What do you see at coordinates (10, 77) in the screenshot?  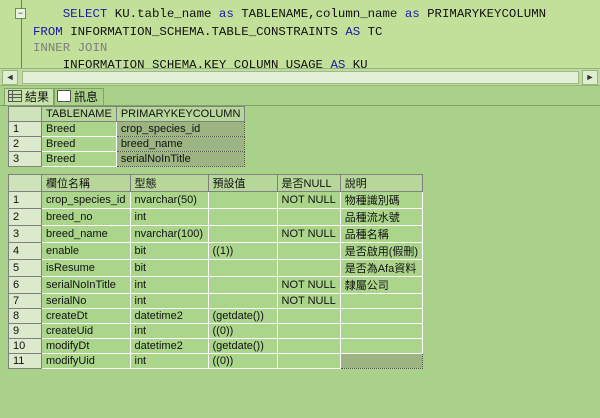 I see `scroll-left-arrow-icon: ◄` at bounding box center [10, 77].